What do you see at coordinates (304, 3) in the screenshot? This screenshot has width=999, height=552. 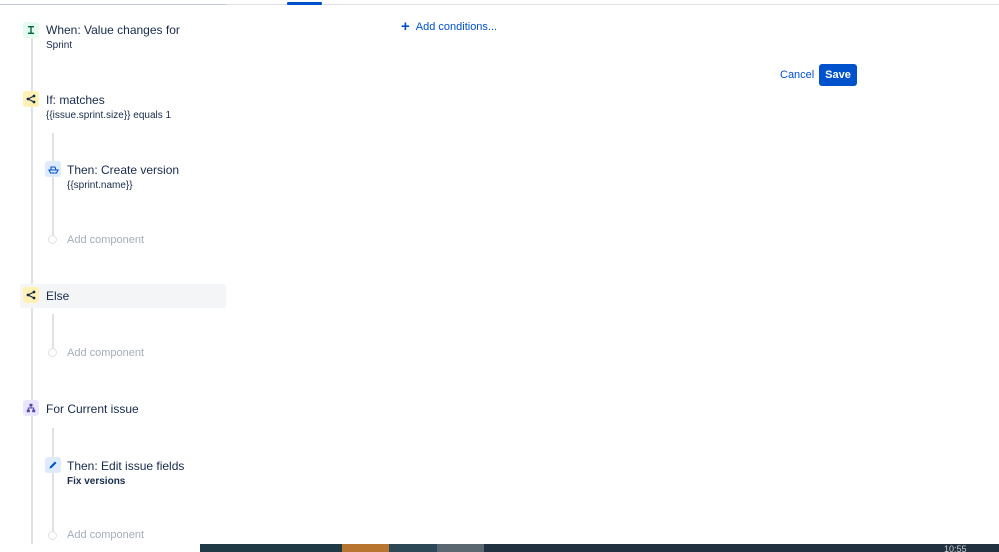 I see `active-tab-indicator` at bounding box center [304, 3].